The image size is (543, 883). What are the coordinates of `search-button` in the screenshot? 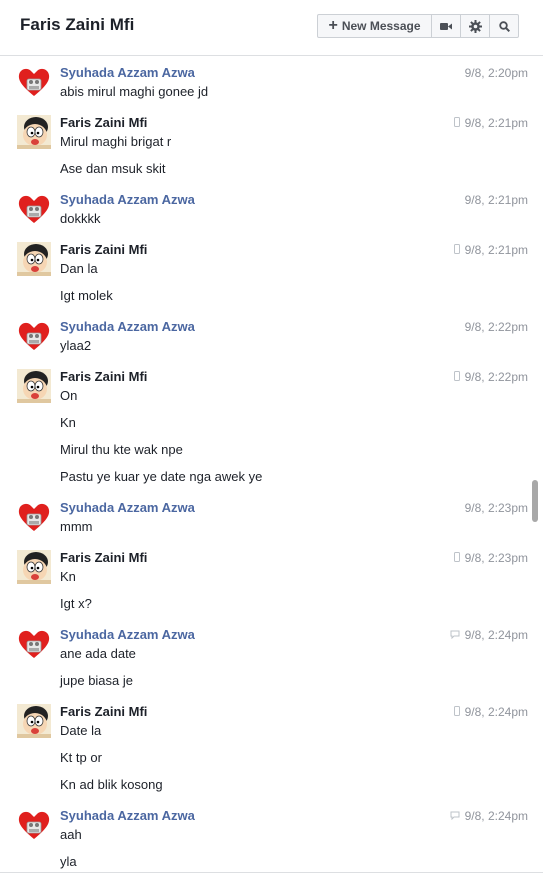 It's located at (504, 26).